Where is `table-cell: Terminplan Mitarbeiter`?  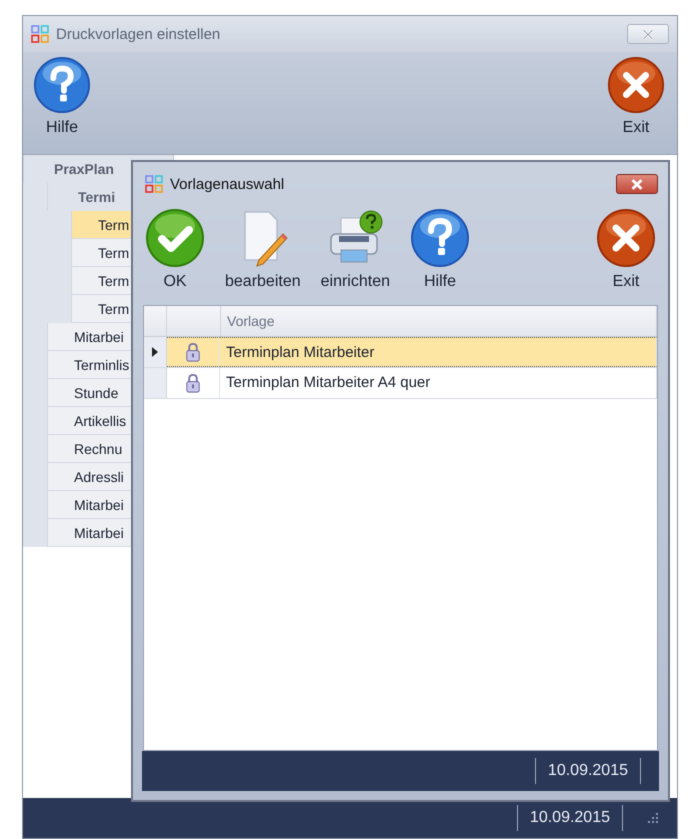 table-cell: Terminplan Mitarbeiter is located at coordinates (438, 352).